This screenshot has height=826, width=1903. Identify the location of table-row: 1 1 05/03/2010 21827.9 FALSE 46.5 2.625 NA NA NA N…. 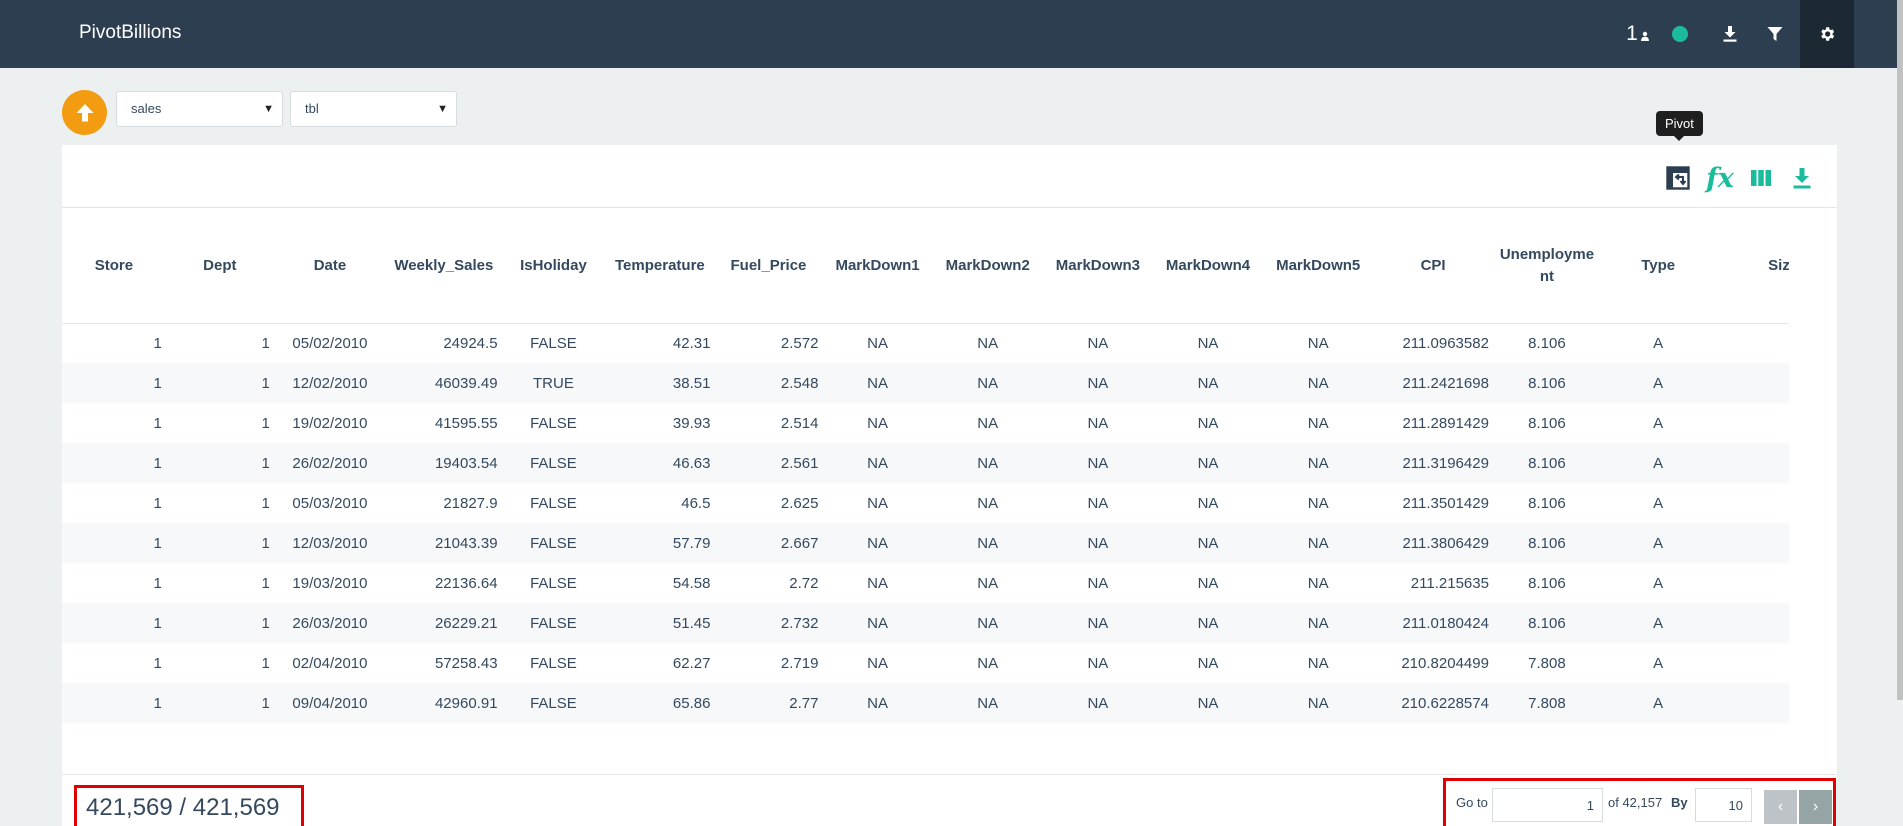
(925, 503).